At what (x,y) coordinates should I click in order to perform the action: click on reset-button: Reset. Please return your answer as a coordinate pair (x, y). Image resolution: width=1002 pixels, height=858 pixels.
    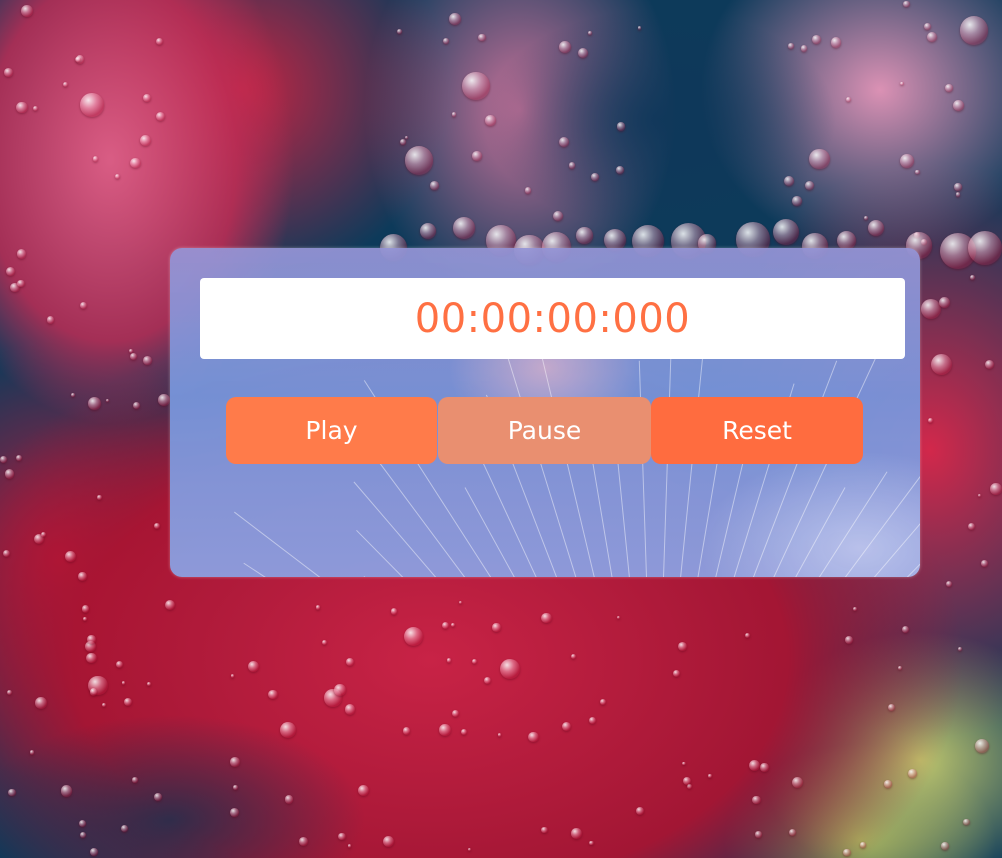
    Looking at the image, I should click on (757, 430).